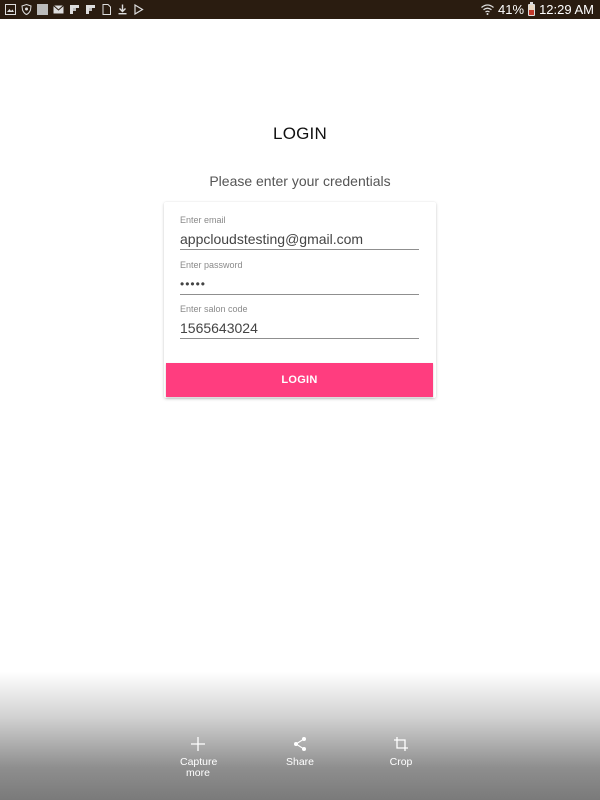  I want to click on crop-label: Crop, so click(401, 762).